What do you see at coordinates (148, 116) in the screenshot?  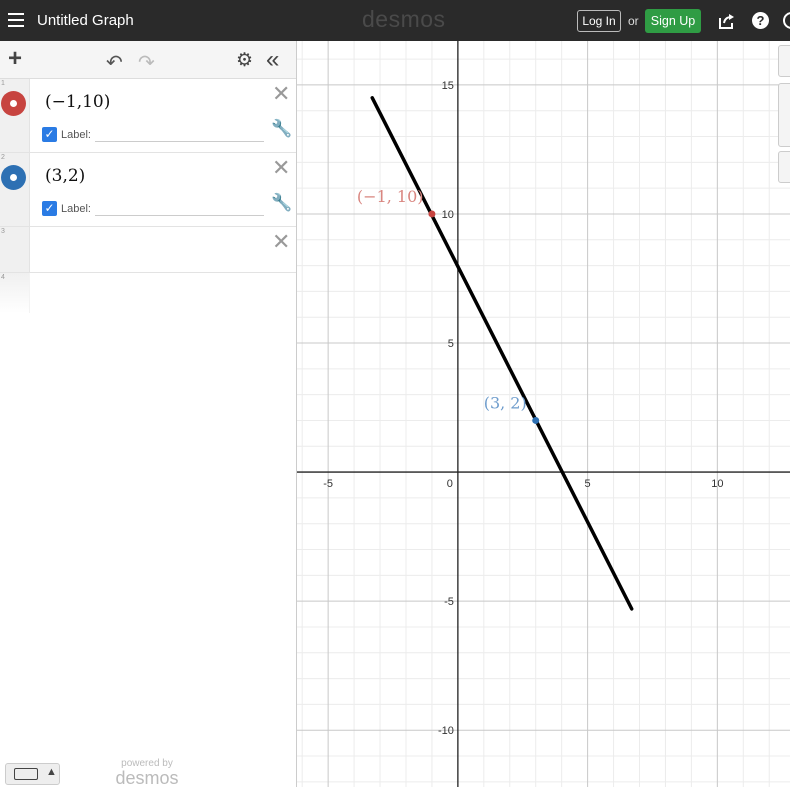 I see `expression-item: 1 (−1,10) ✕ ✓ Label: 🔧` at bounding box center [148, 116].